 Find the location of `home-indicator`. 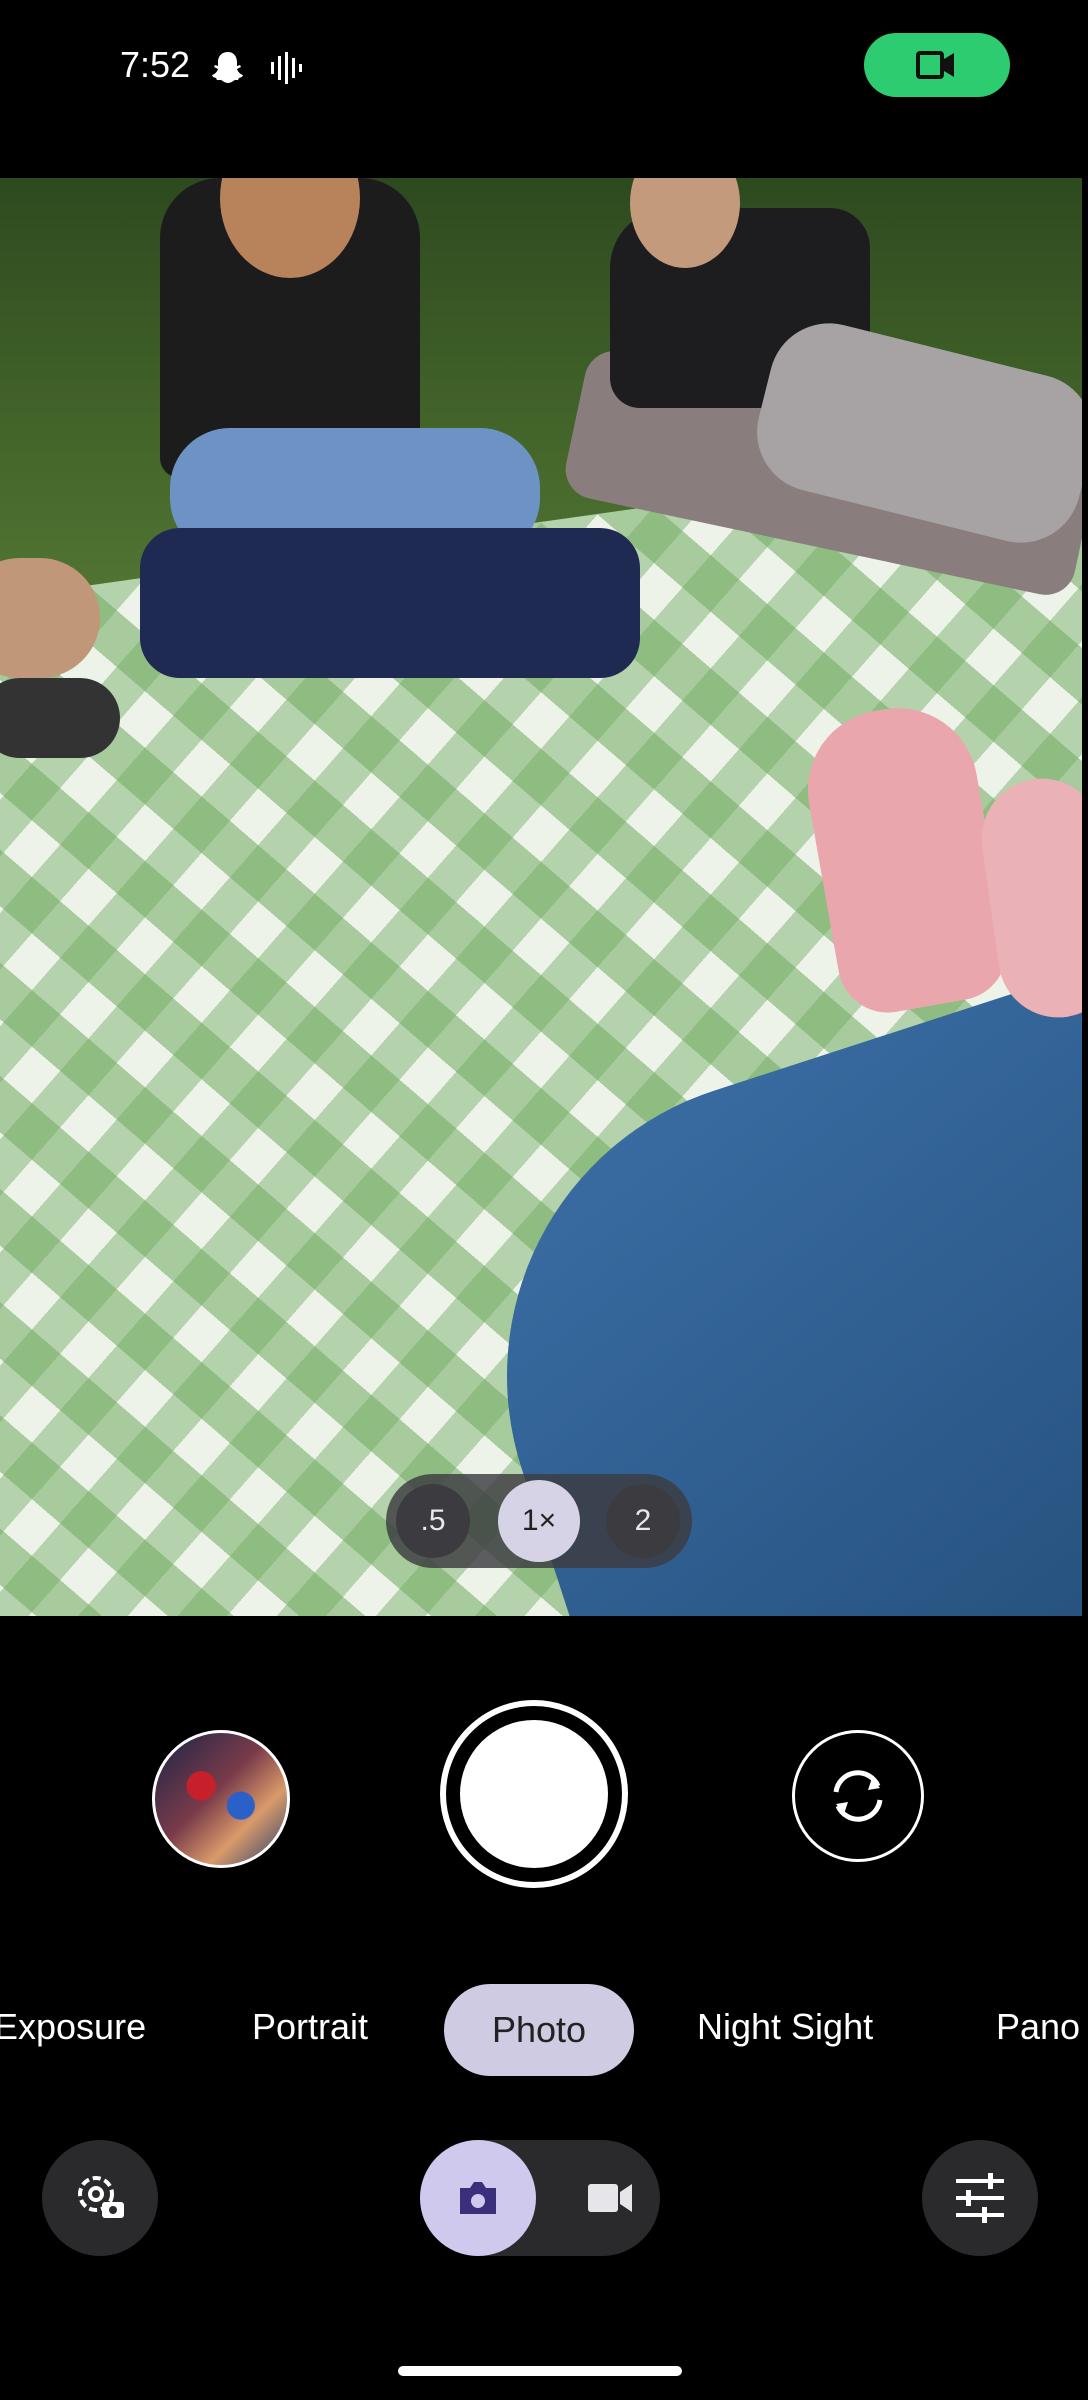

home-indicator is located at coordinates (540, 2371).